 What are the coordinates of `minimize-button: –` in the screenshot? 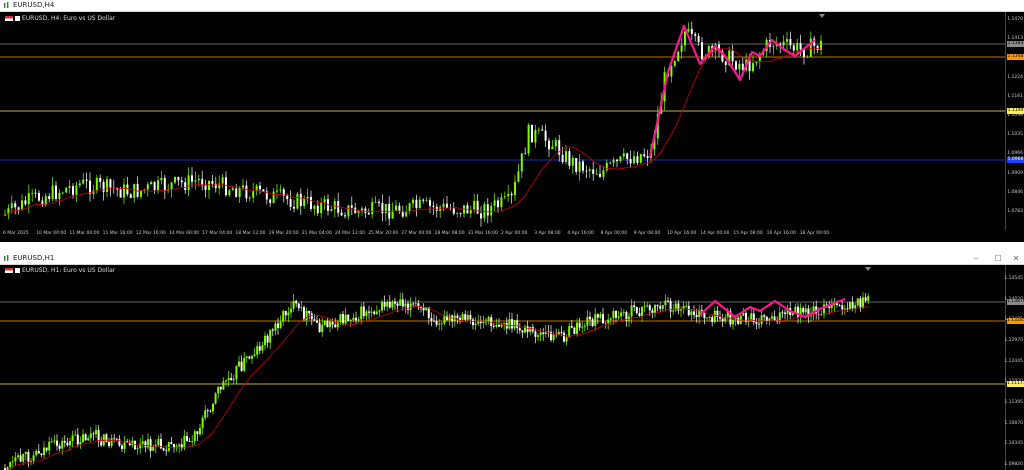 It's located at (976, 258).